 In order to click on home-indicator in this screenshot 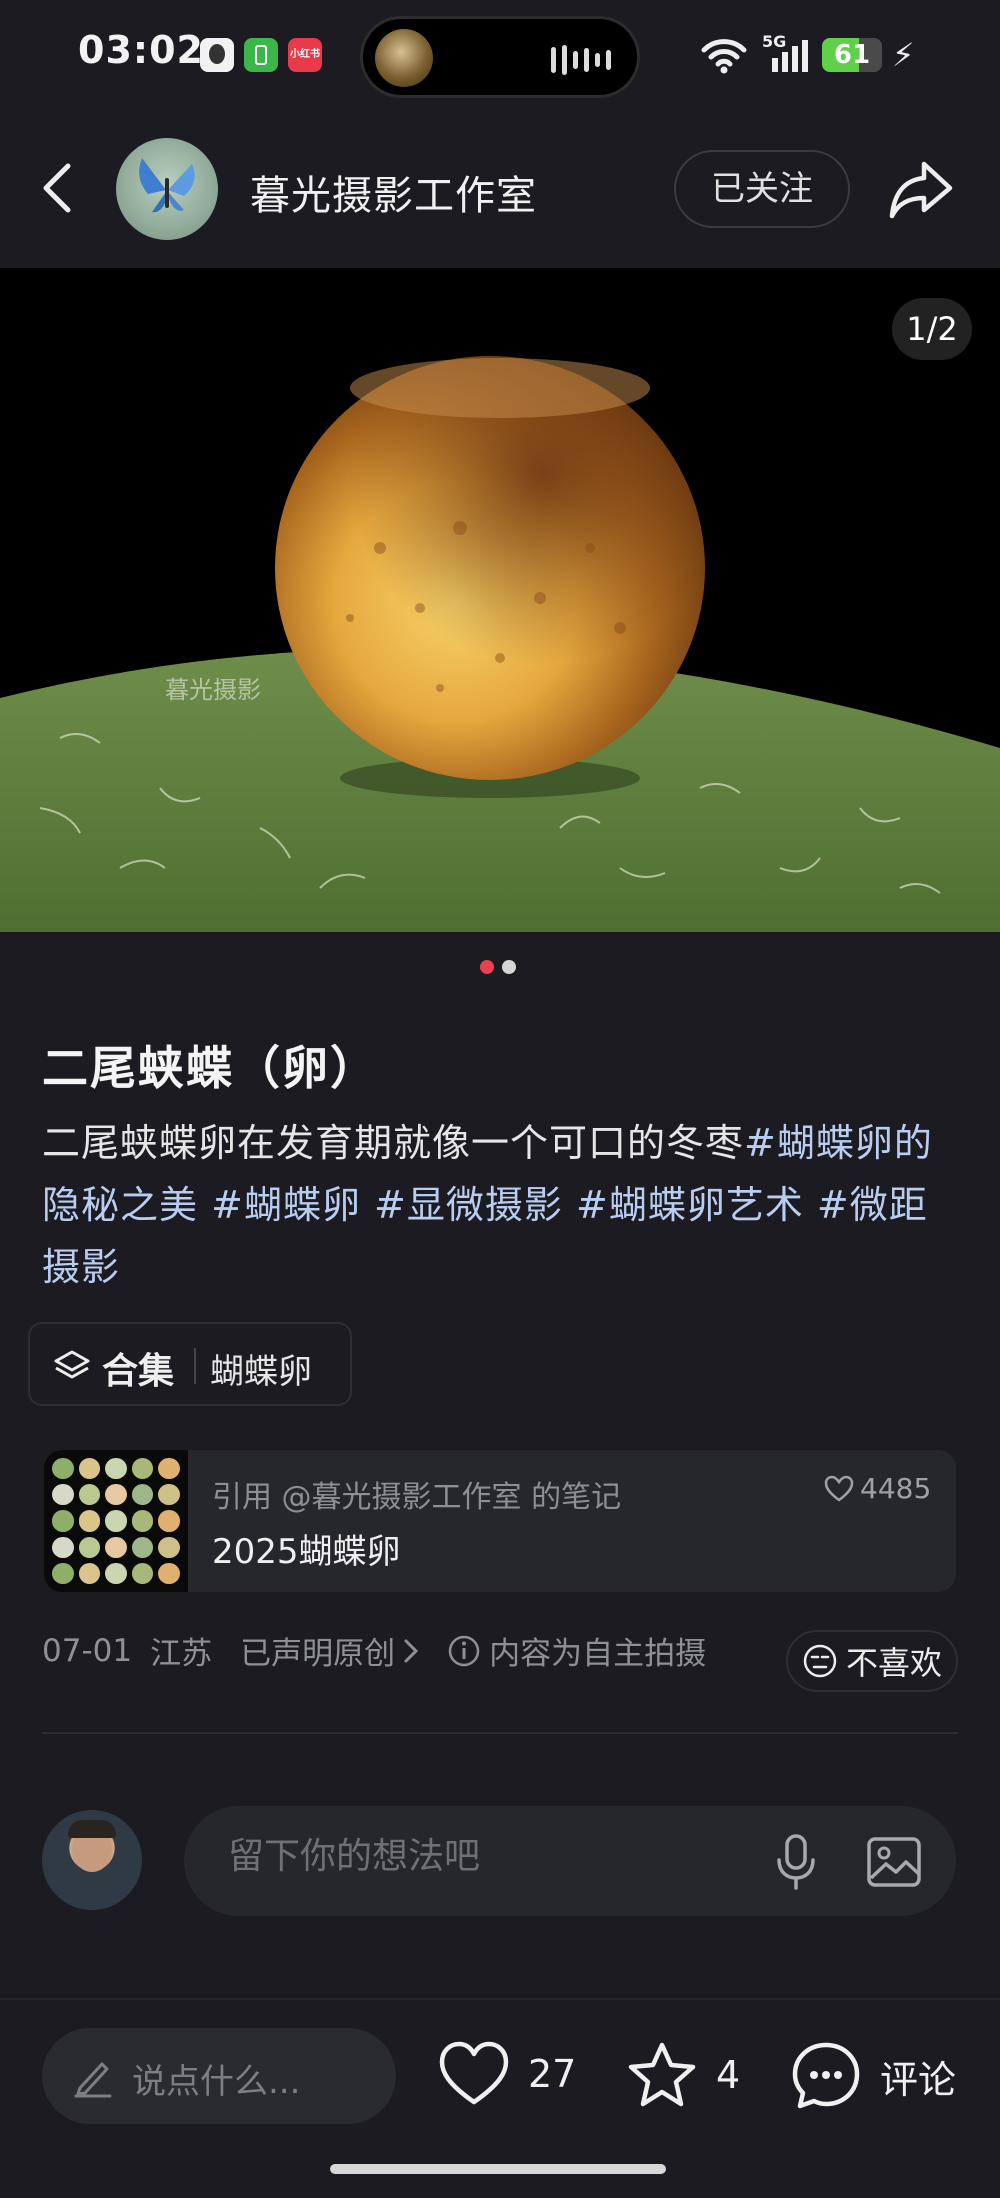, I will do `click(498, 2169)`.